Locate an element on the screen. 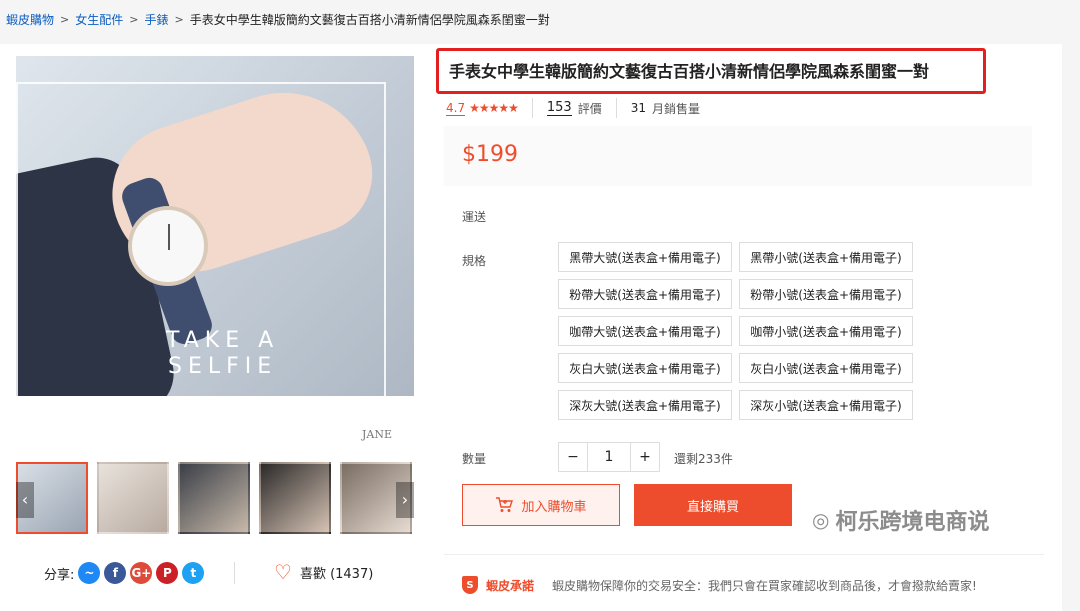  guarantee-text: 蝦皮購物保障你的交易安全：我們只會在買家確認收到商品後，才會撥款給賣家! is located at coordinates (764, 585).